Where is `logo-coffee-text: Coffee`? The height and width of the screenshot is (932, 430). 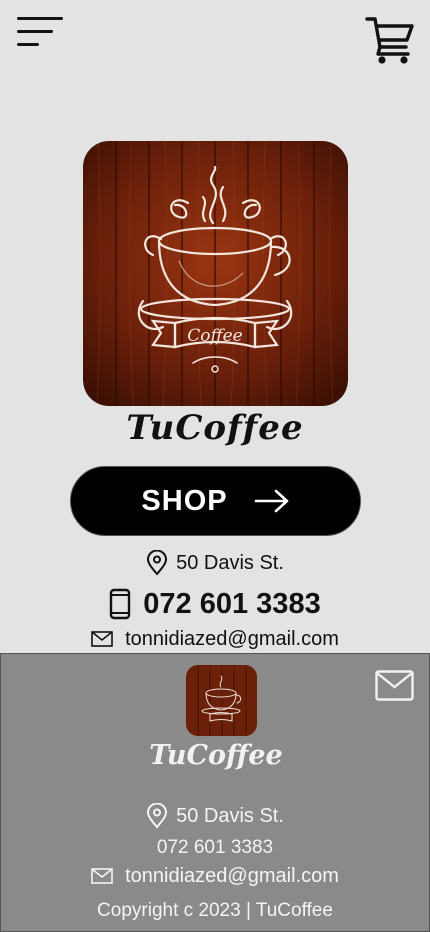 logo-coffee-text: Coffee is located at coordinates (214, 336).